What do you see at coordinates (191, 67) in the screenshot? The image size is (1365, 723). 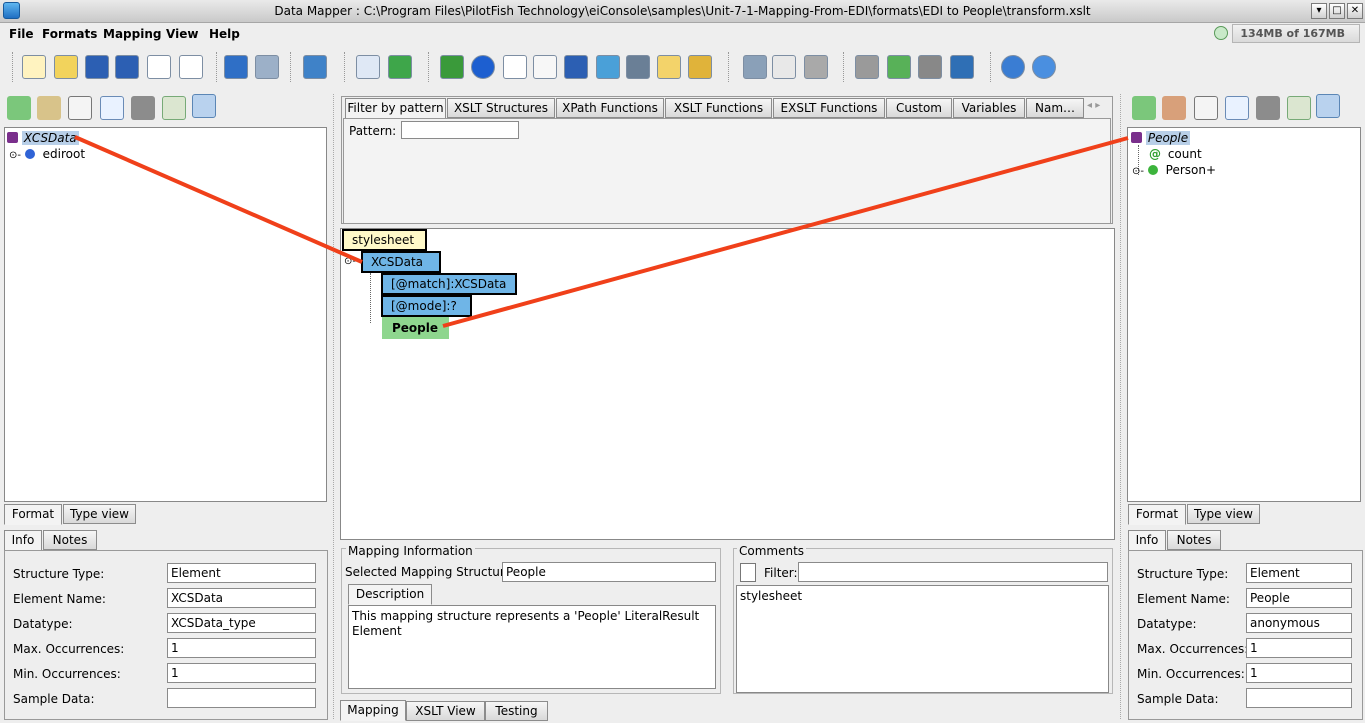 I see `add-file-alt-icon` at bounding box center [191, 67].